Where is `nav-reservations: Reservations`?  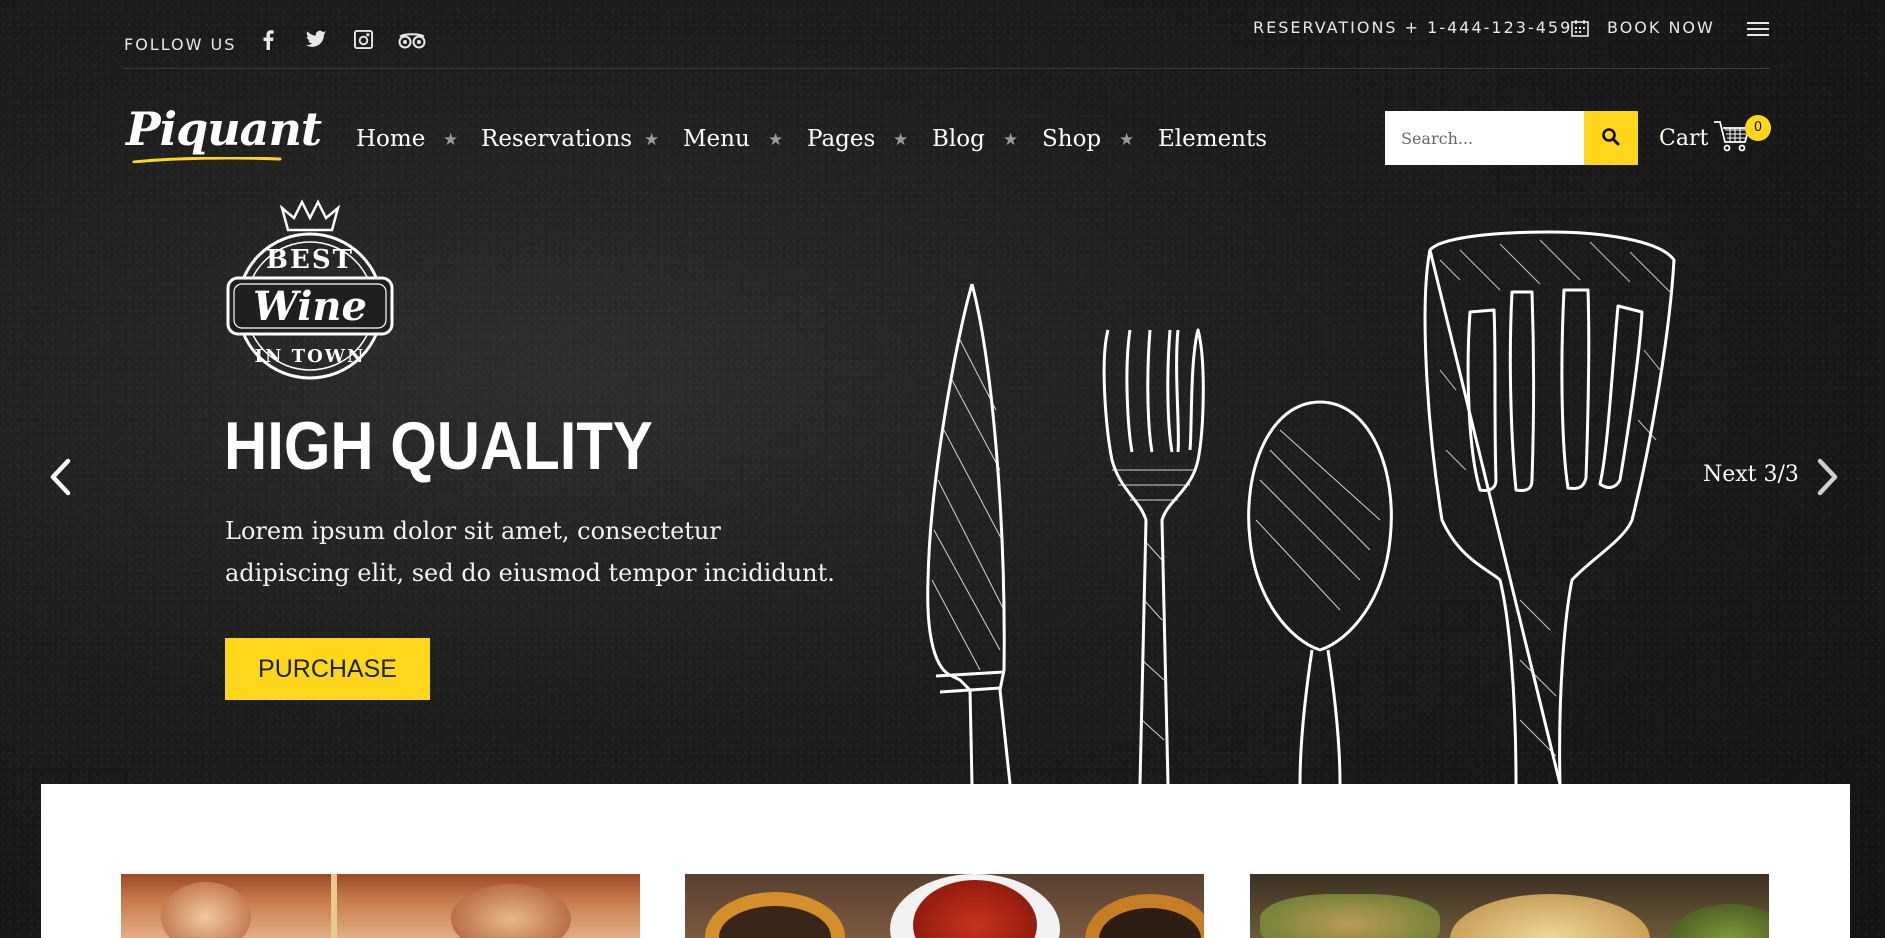 nav-reservations: Reservations is located at coordinates (556, 139).